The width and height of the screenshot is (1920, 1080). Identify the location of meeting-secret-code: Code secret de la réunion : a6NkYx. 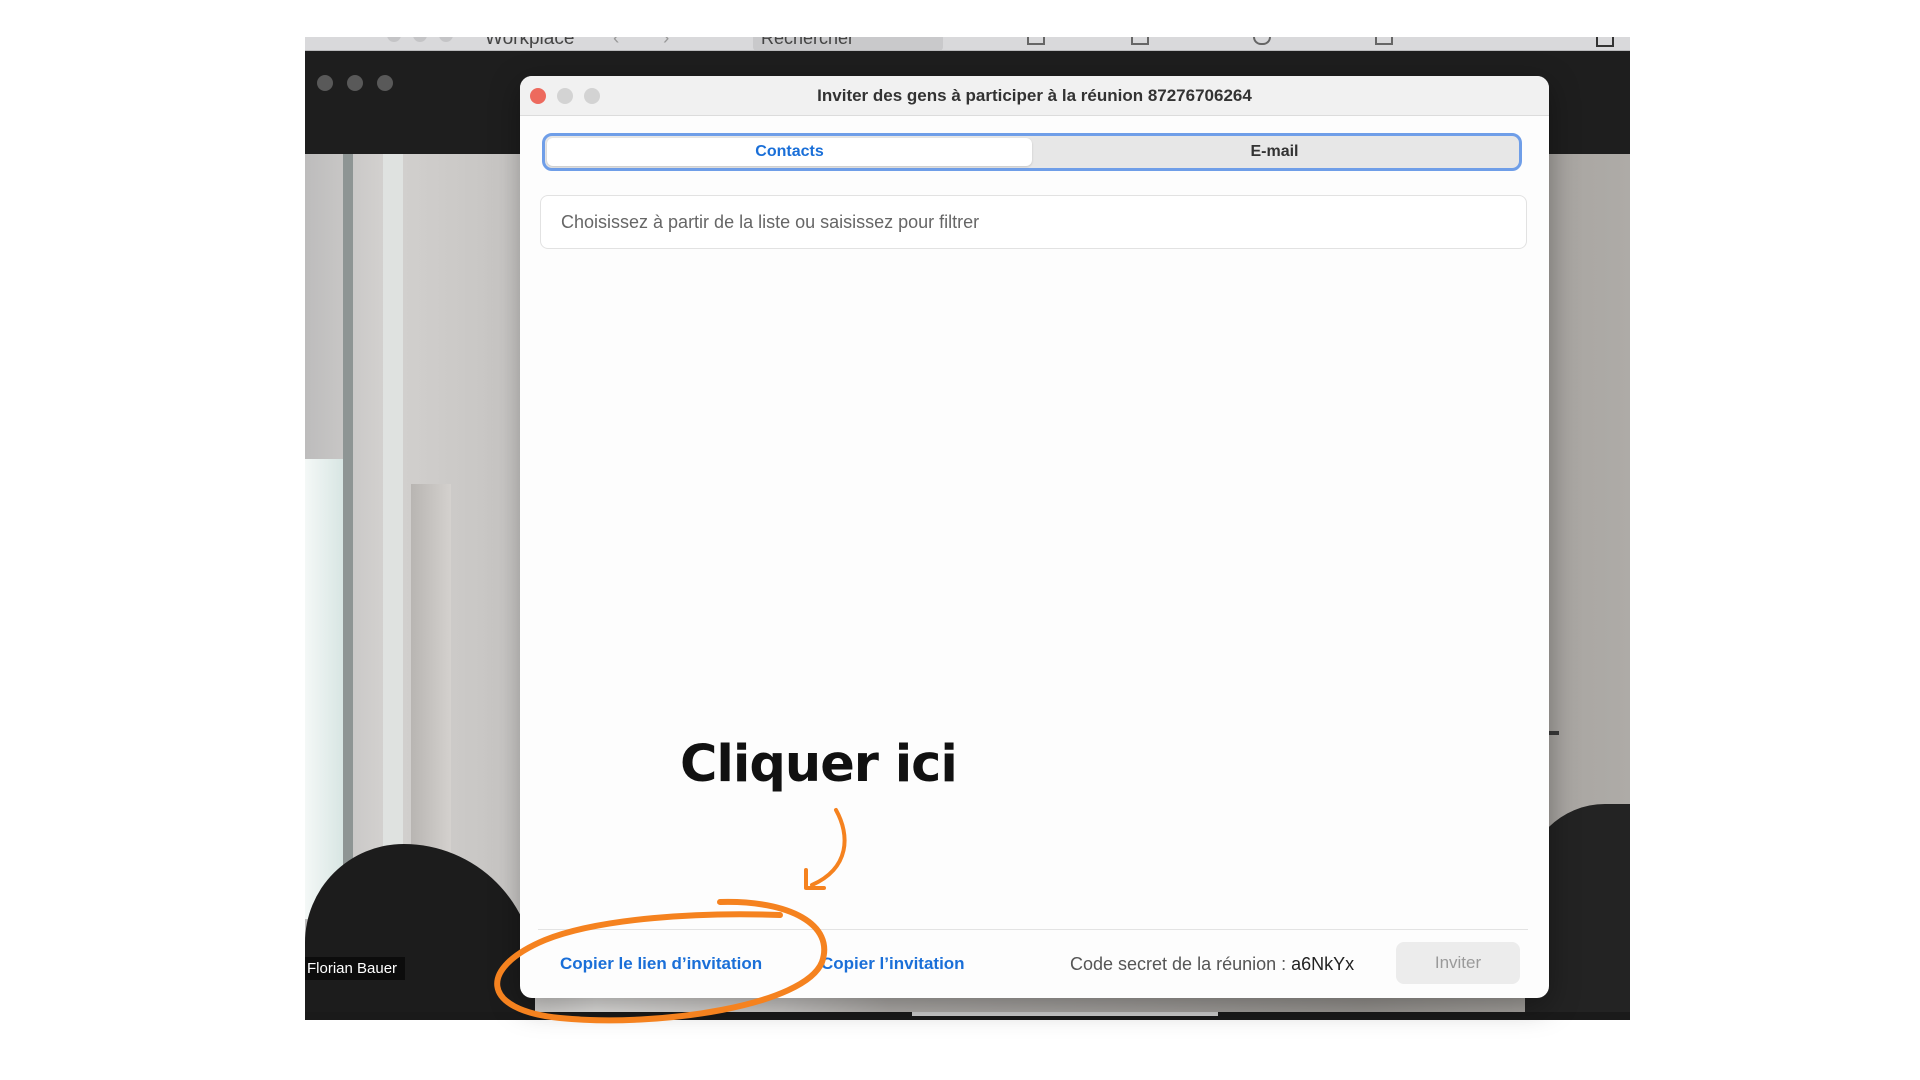
(1212, 964).